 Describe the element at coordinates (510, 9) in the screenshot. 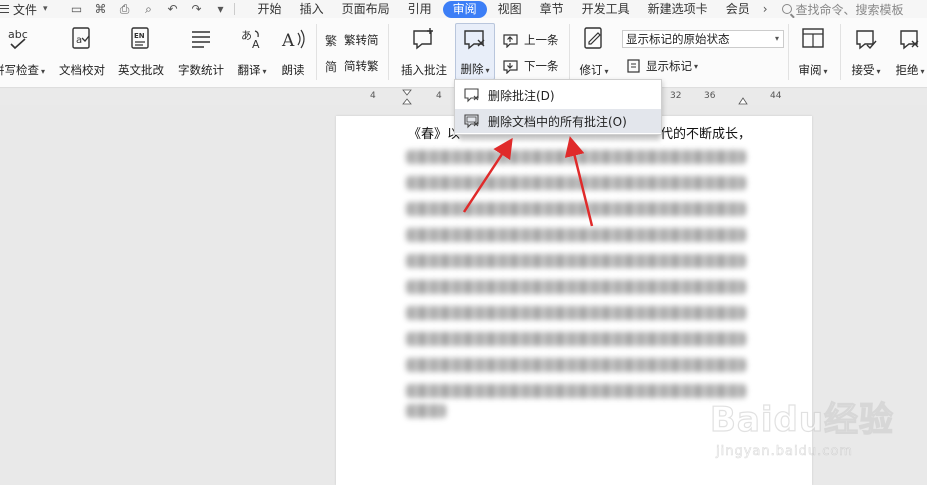

I see `tab-view: 视图` at that location.